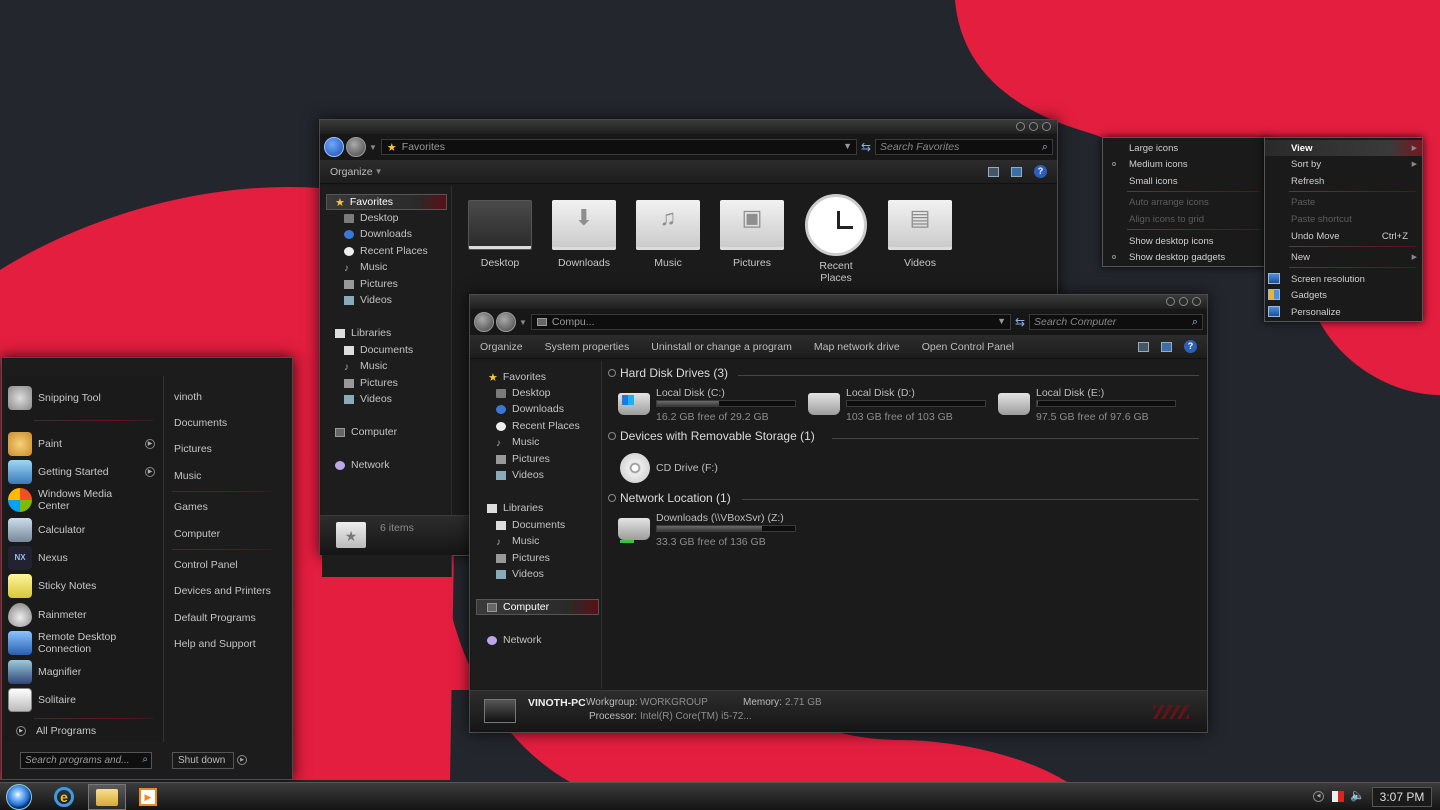 This screenshot has height=810, width=1440. Describe the element at coordinates (1185, 148) in the screenshot. I see `menu-large-icons: Large icons` at that location.